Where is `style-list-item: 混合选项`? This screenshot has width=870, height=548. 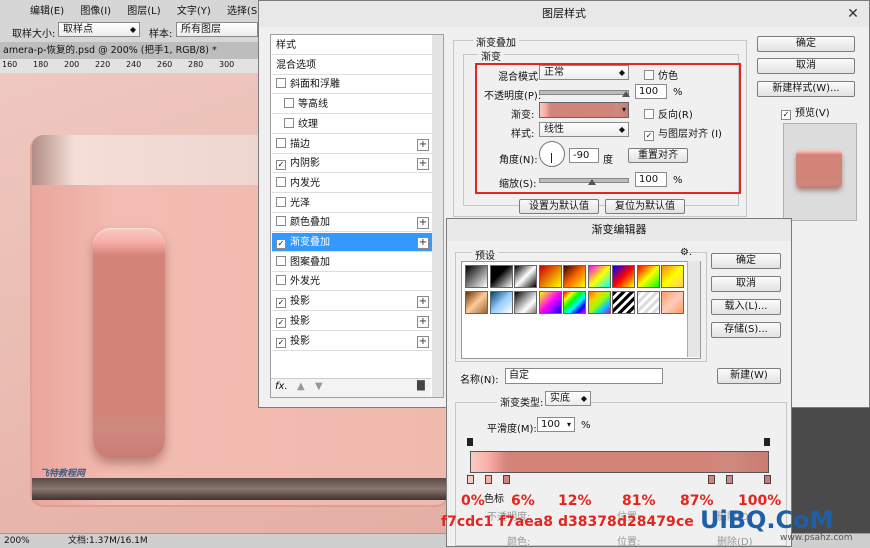
style-list-item: 混合选项 is located at coordinates (352, 65).